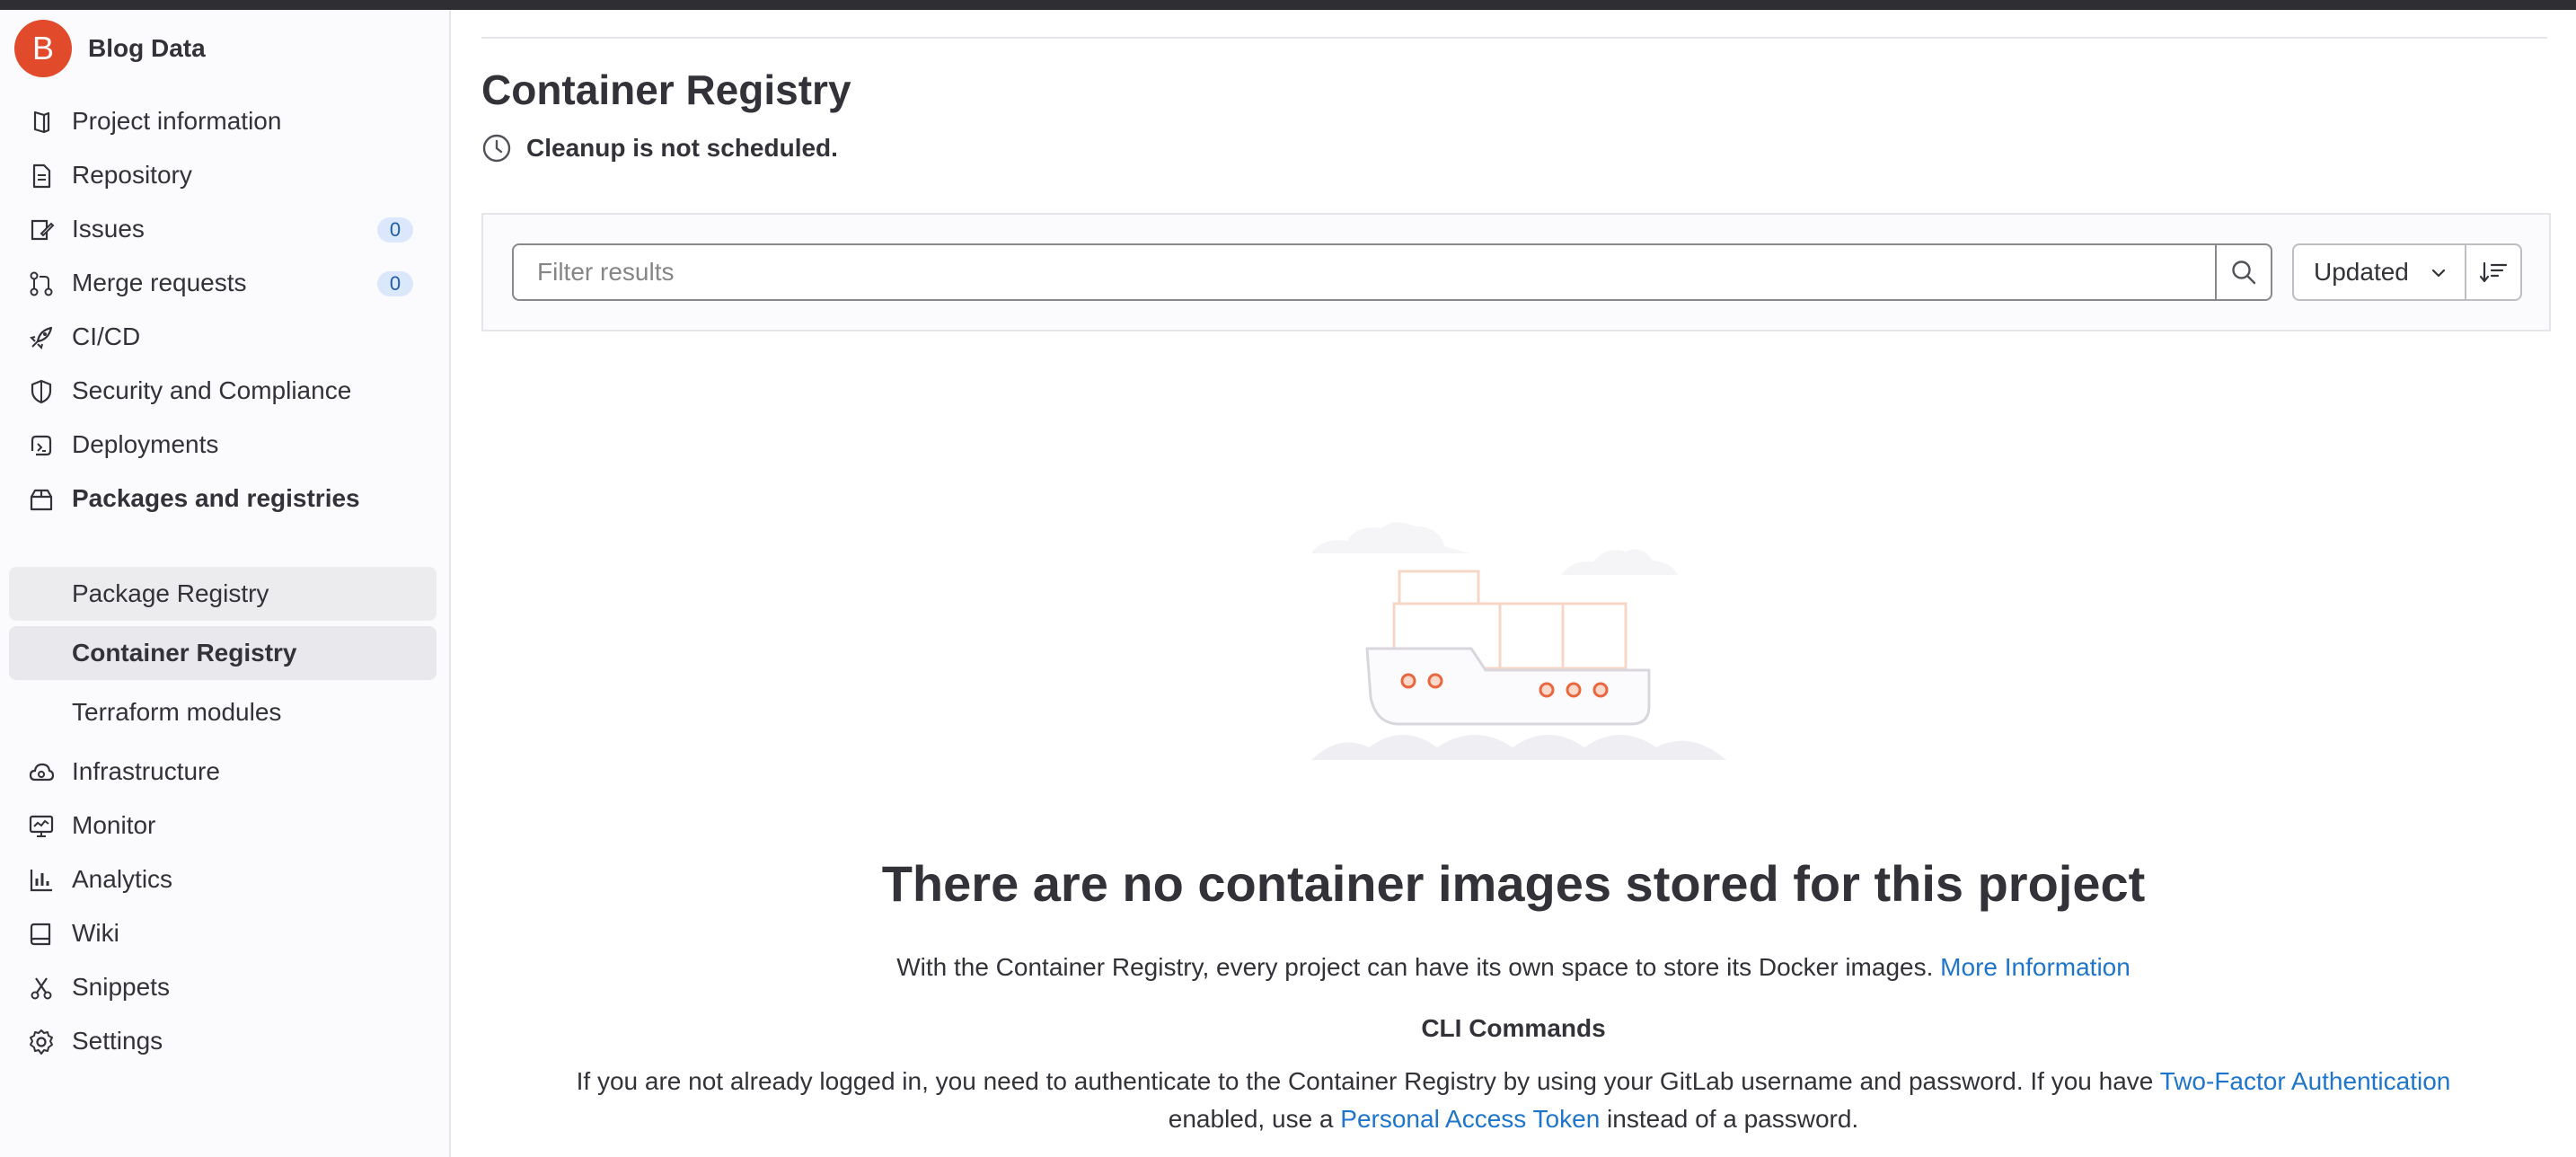 The width and height of the screenshot is (2576, 1157). I want to click on container-ship-illustration, so click(1518, 641).